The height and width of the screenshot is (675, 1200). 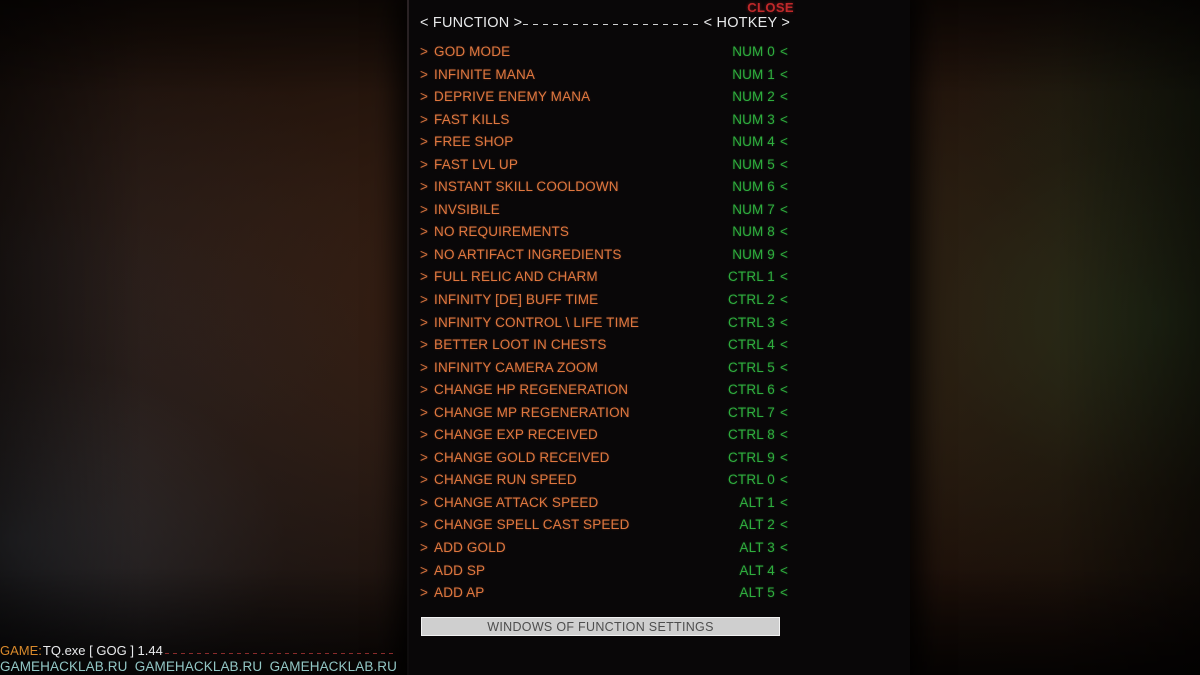 What do you see at coordinates (760, 96) in the screenshot?
I see `cheat-hotkey: NUM 2 <` at bounding box center [760, 96].